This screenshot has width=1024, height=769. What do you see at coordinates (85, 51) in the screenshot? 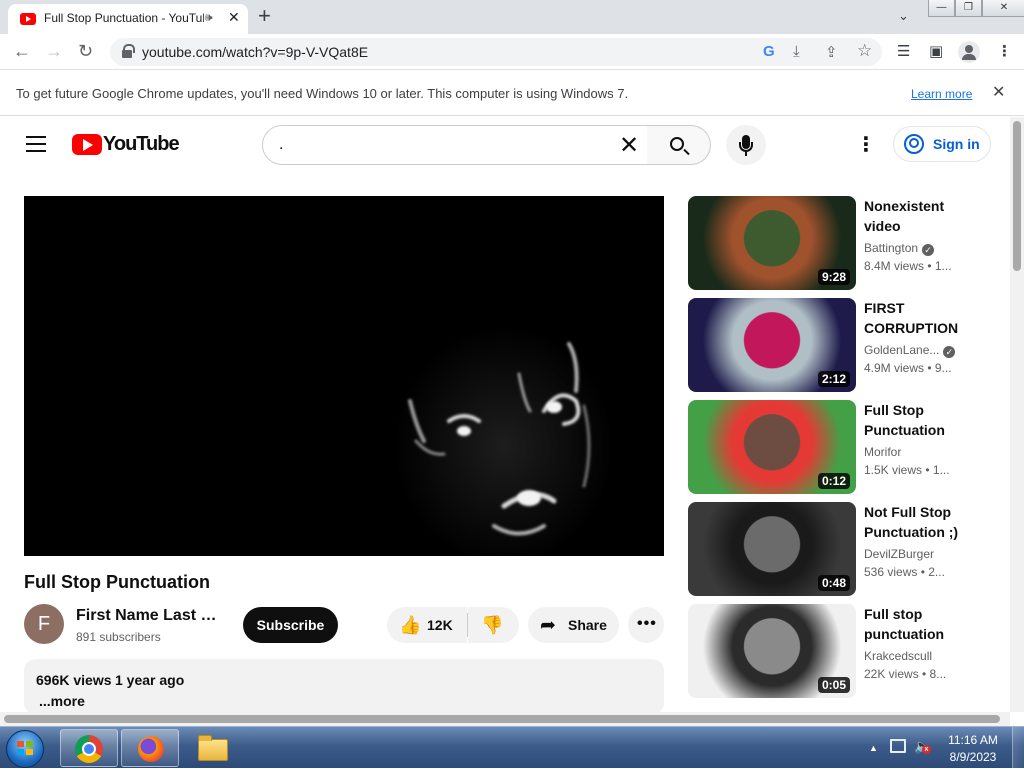
I see `reload-button: ↻` at bounding box center [85, 51].